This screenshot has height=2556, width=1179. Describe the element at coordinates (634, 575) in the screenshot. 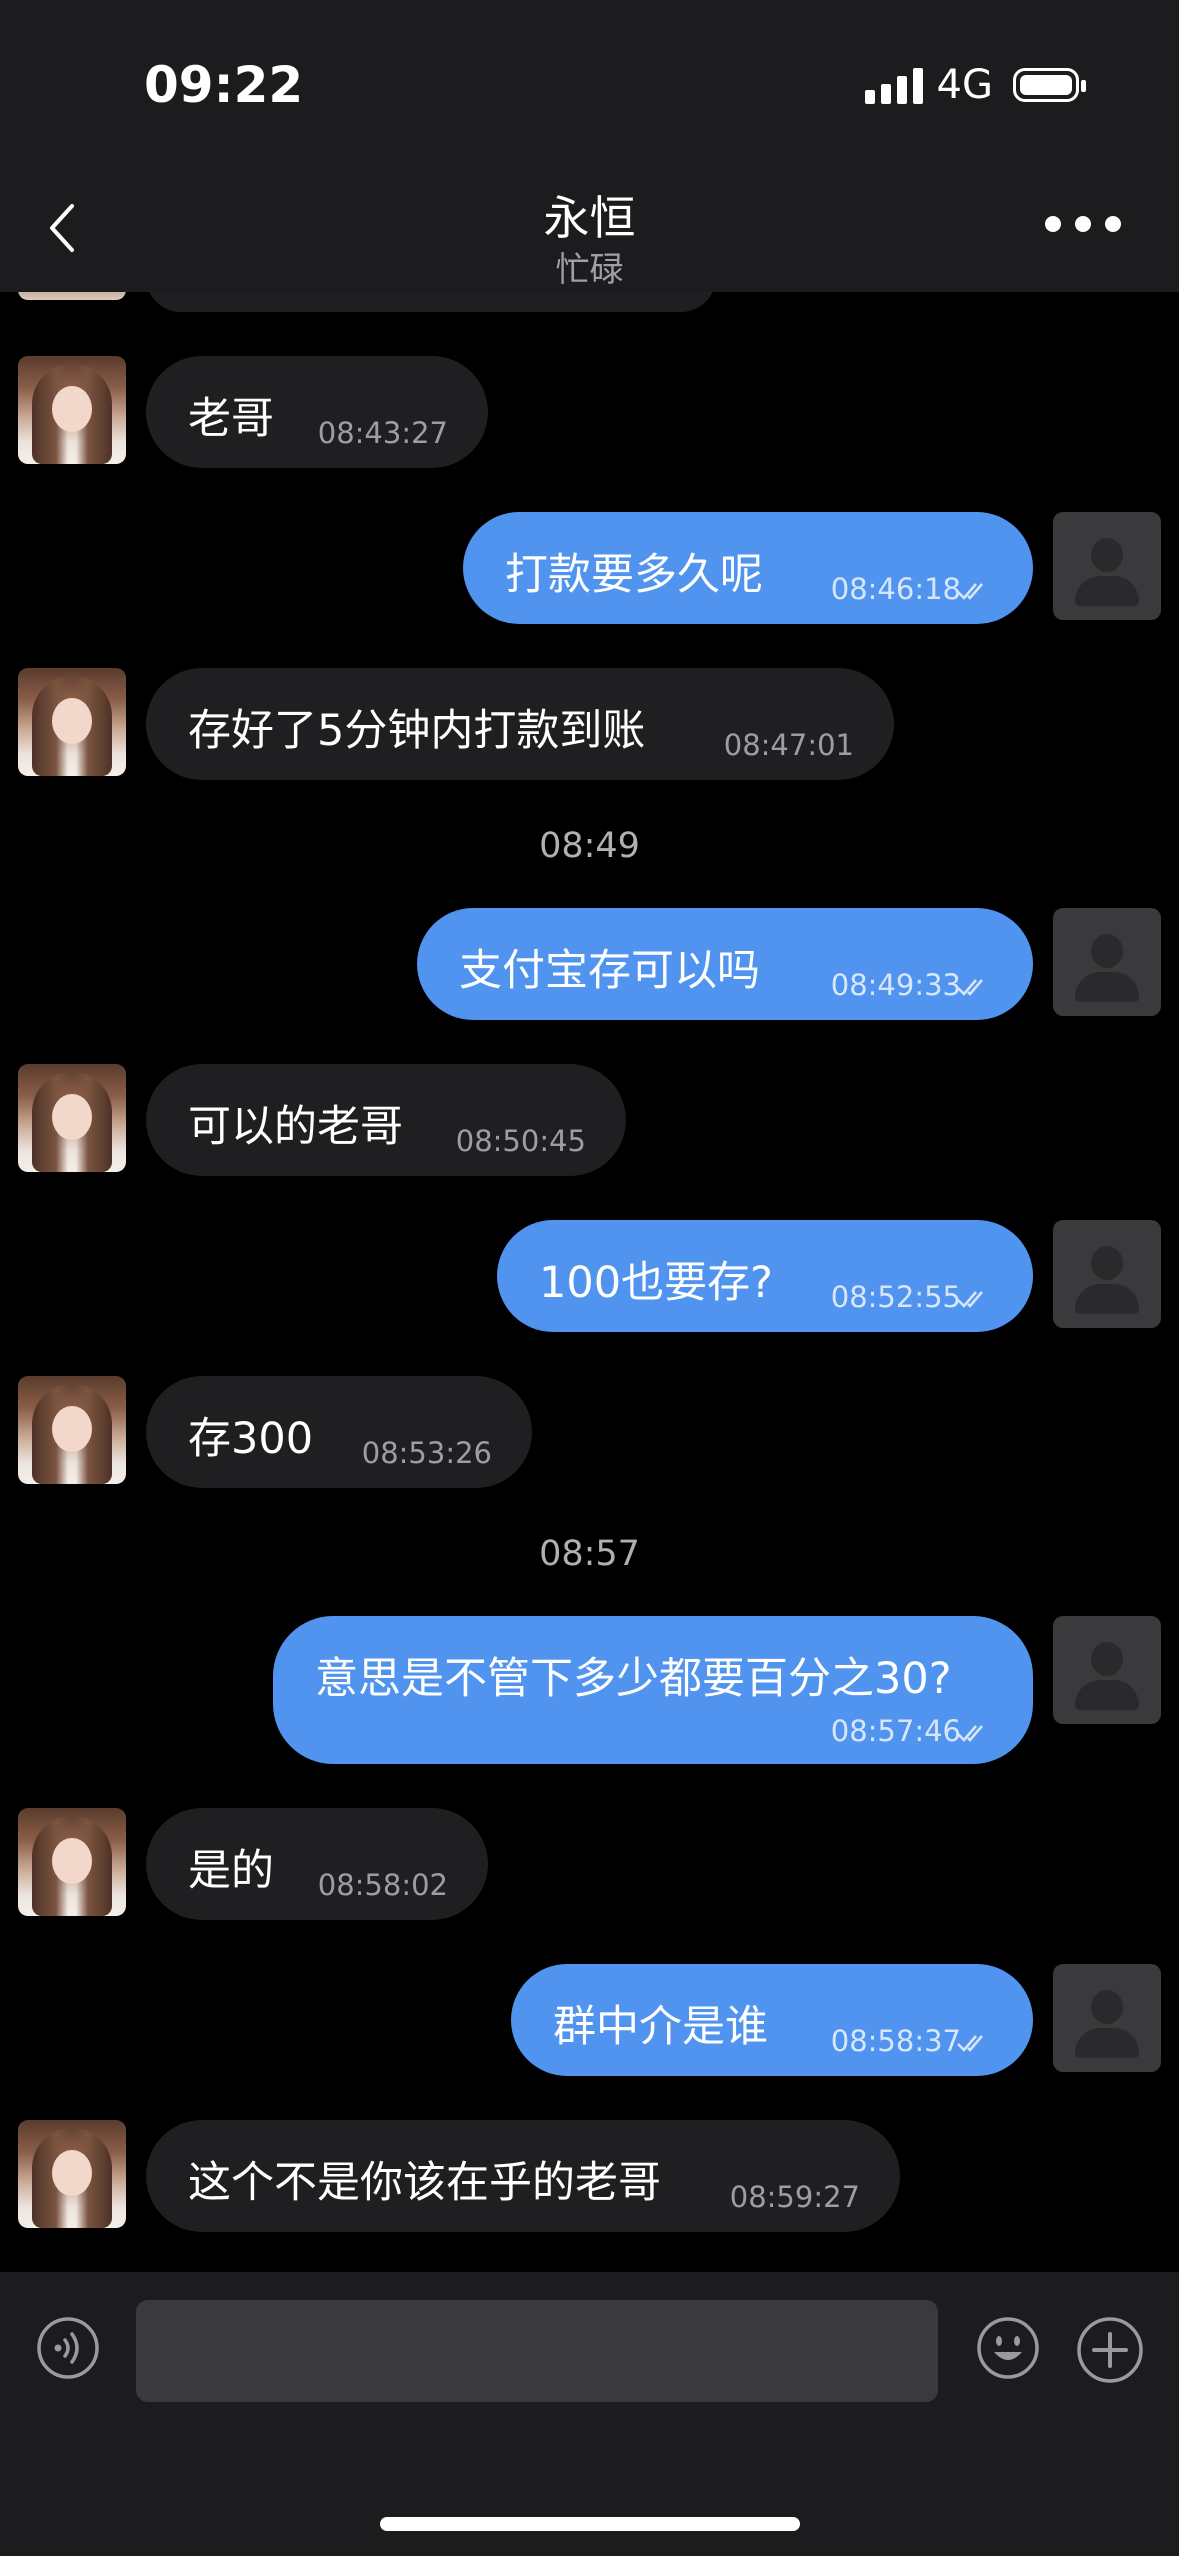

I see `message-text: 打款要多久呢` at that location.